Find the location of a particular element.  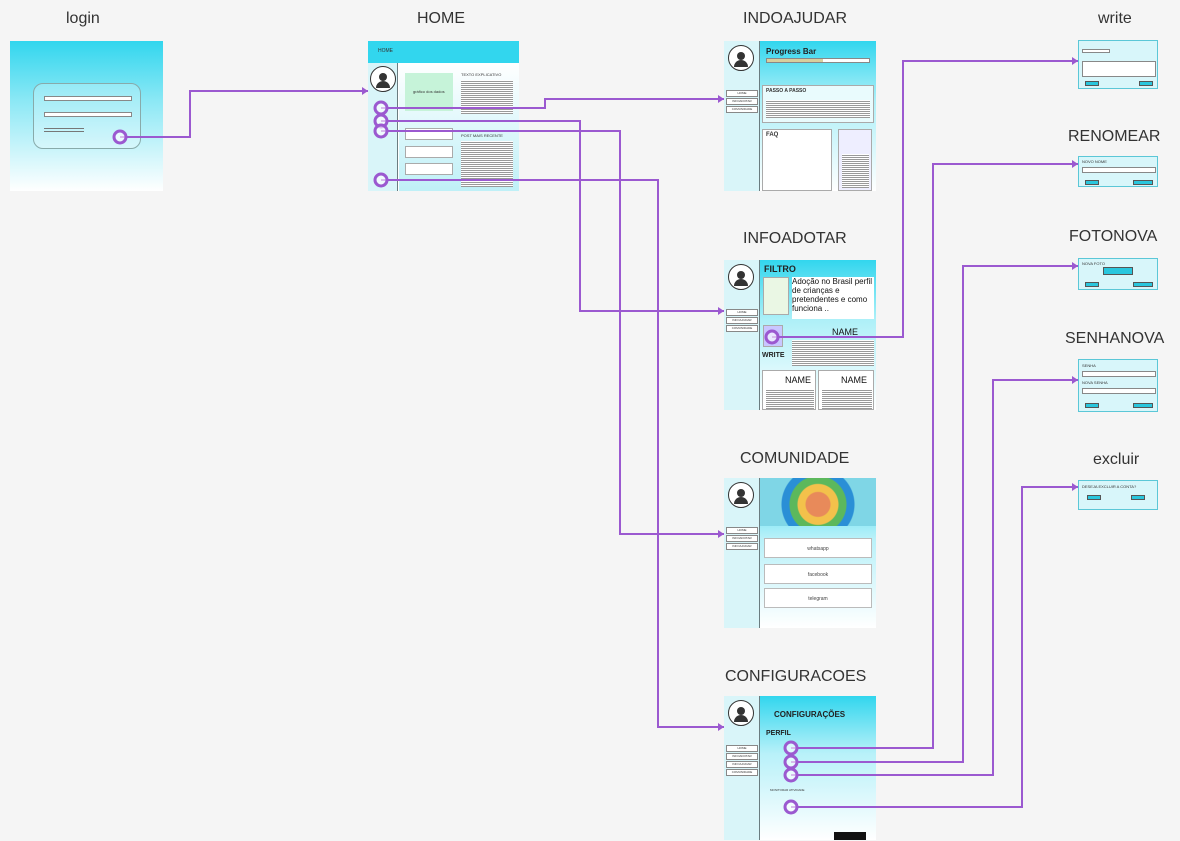

home-graph-label: gráfico dos dados is located at coordinates (429, 91).